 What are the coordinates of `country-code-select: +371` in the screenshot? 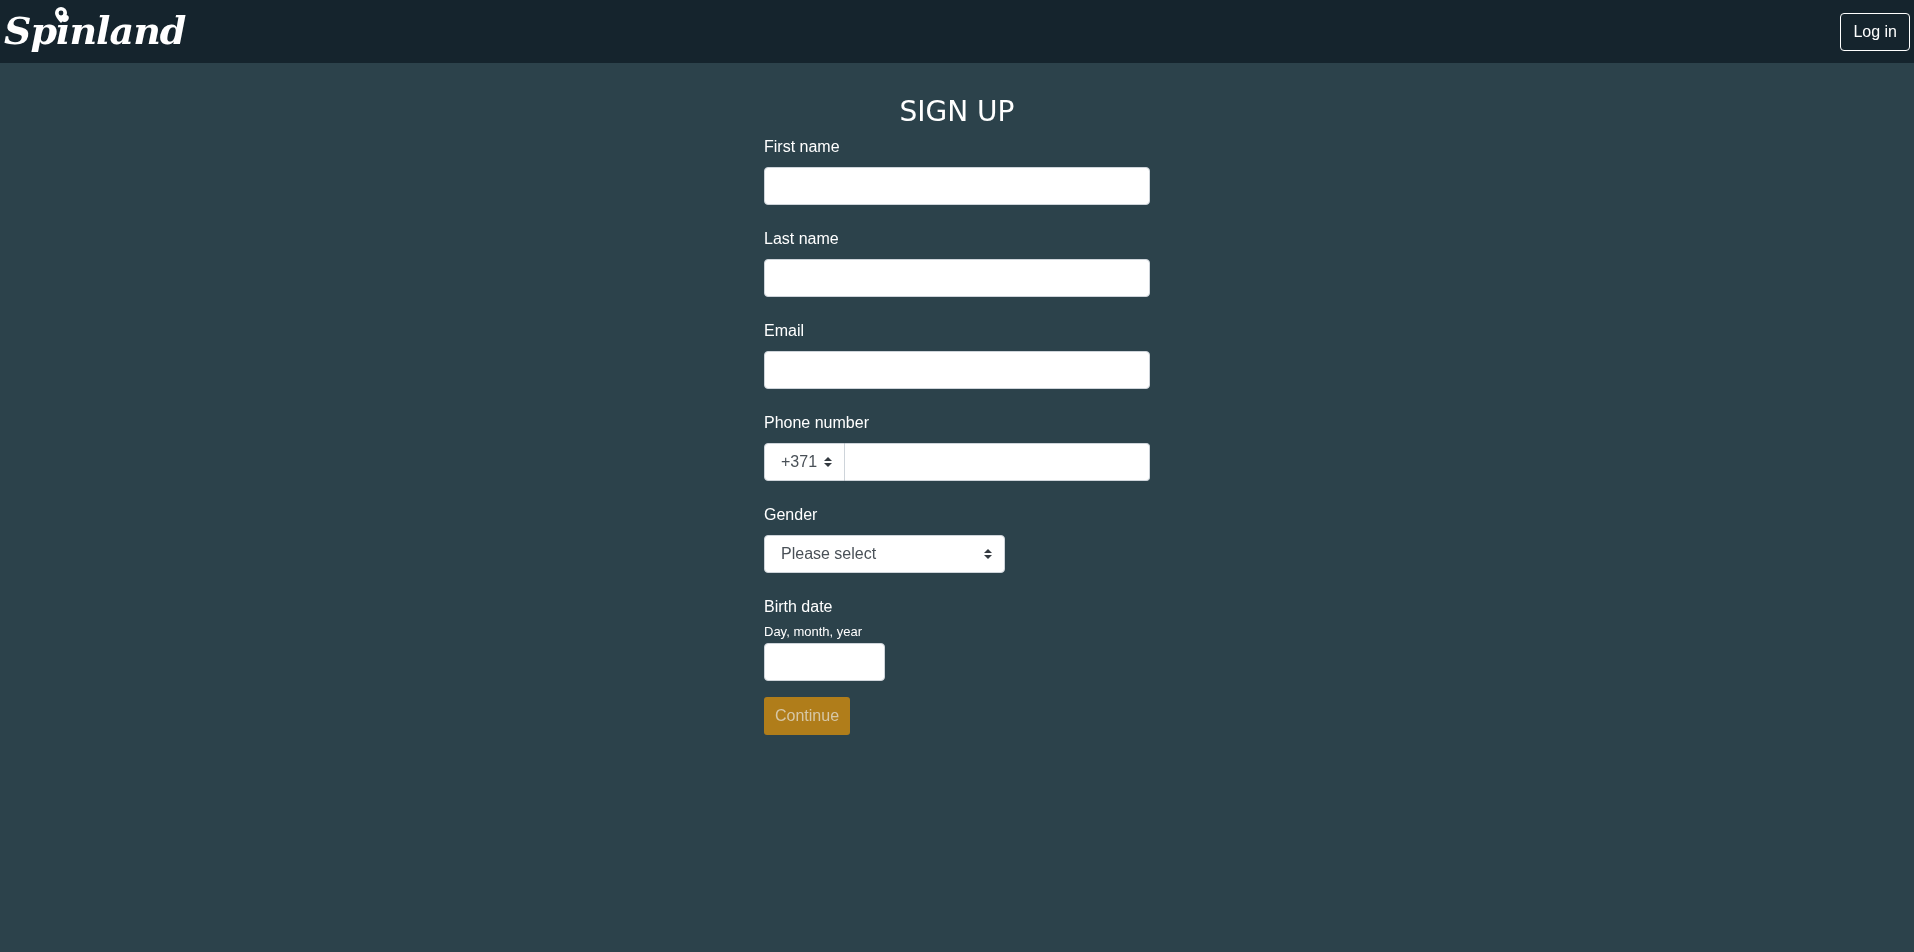 It's located at (804, 461).